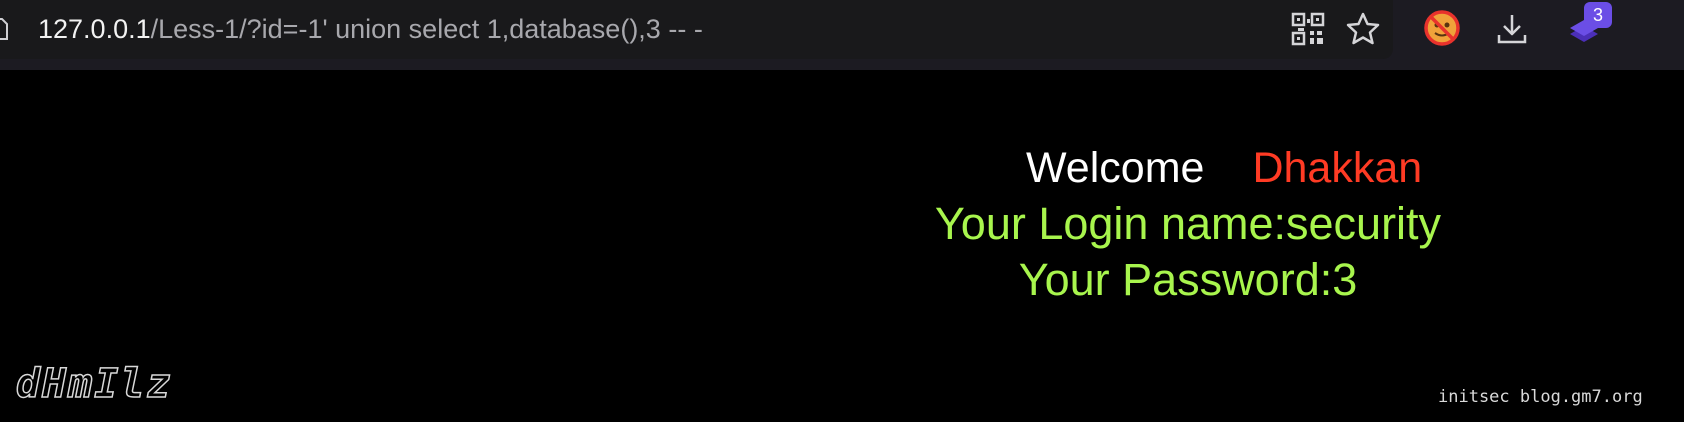 The image size is (1684, 422). I want to click on welcome-word: Welcome, so click(1115, 168).